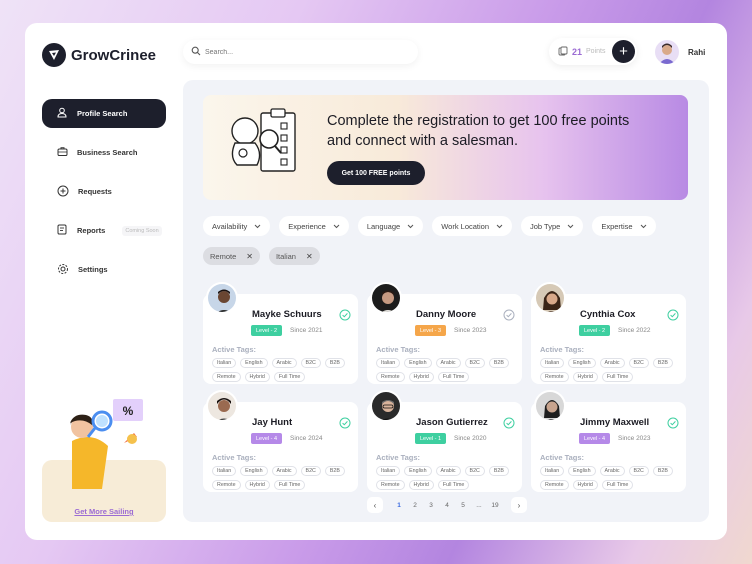 This screenshot has width=752, height=564. I want to click on filter-language: Language, so click(390, 226).